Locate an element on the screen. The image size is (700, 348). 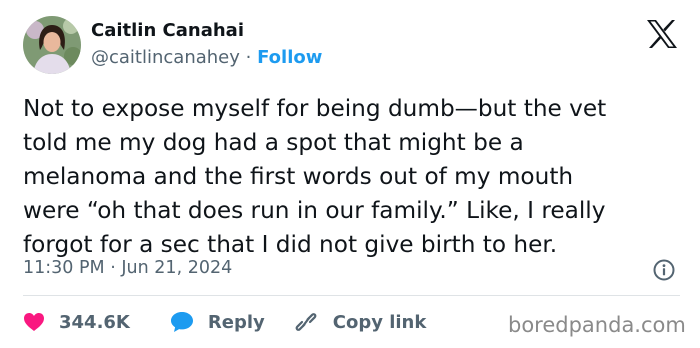
follow-button: Follow is located at coordinates (289, 57).